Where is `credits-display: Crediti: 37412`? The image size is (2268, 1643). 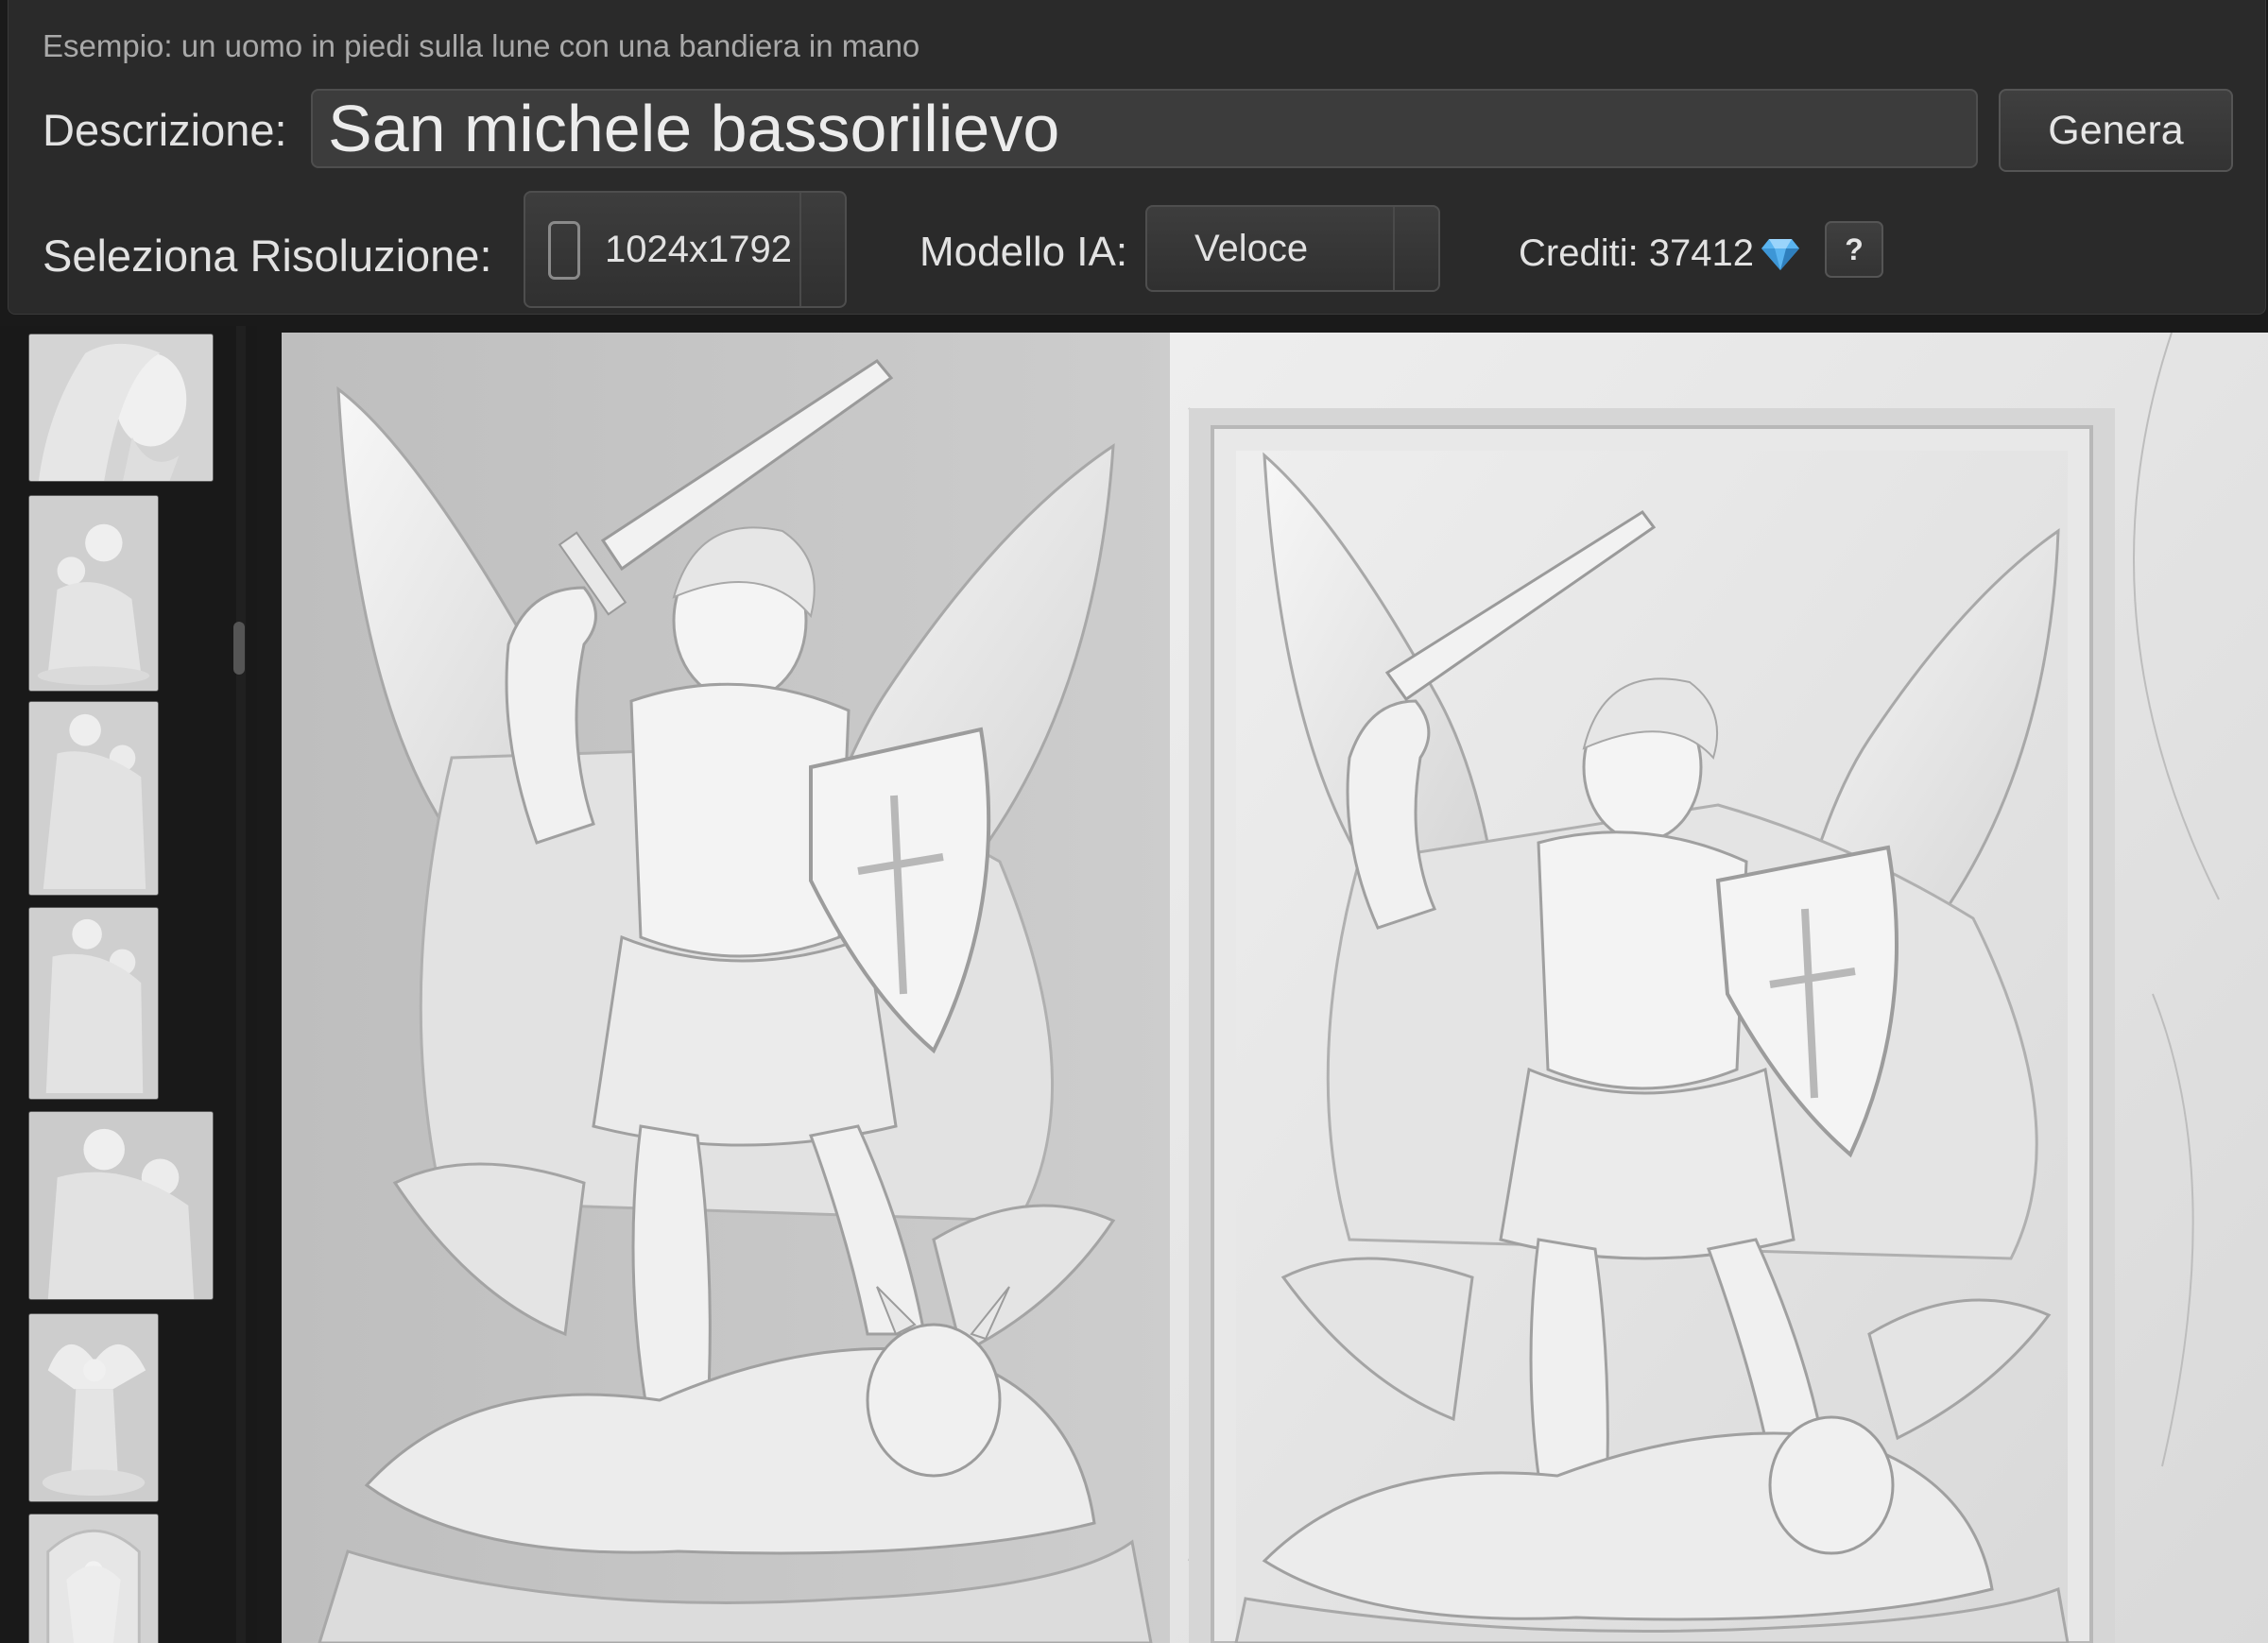 credits-display: Crediti: 37412 is located at coordinates (1659, 253).